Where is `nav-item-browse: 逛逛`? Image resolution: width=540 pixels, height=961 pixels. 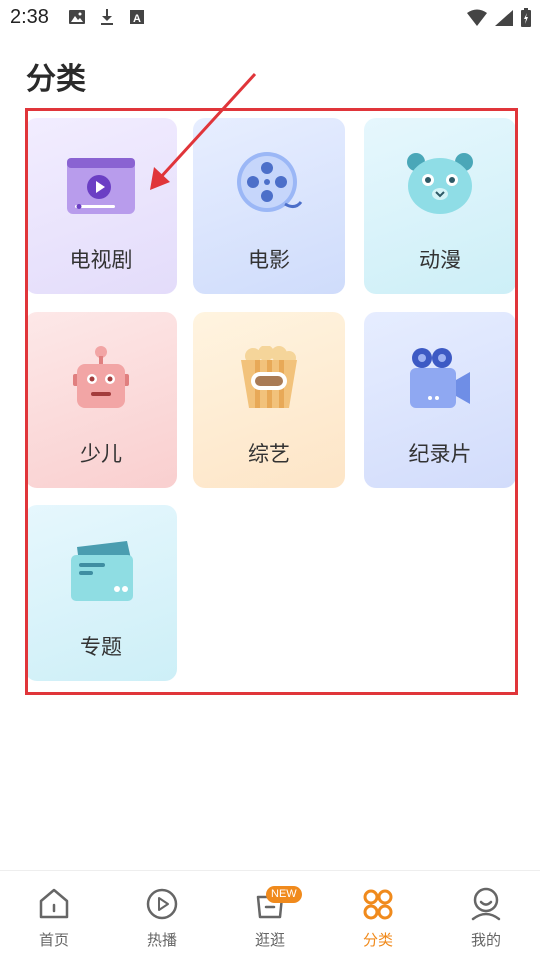
nav-item-browse: 逛逛 is located at coordinates (270, 916).